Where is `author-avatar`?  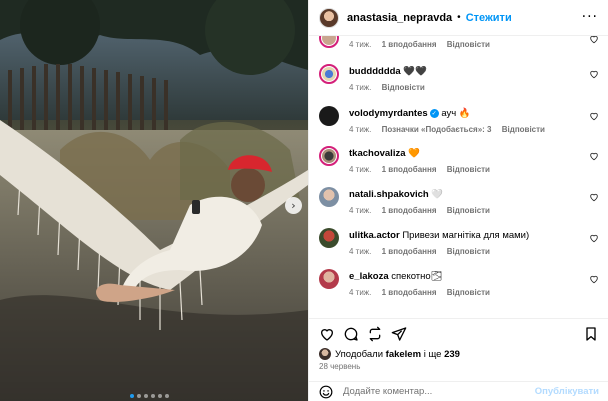 author-avatar is located at coordinates (329, 17).